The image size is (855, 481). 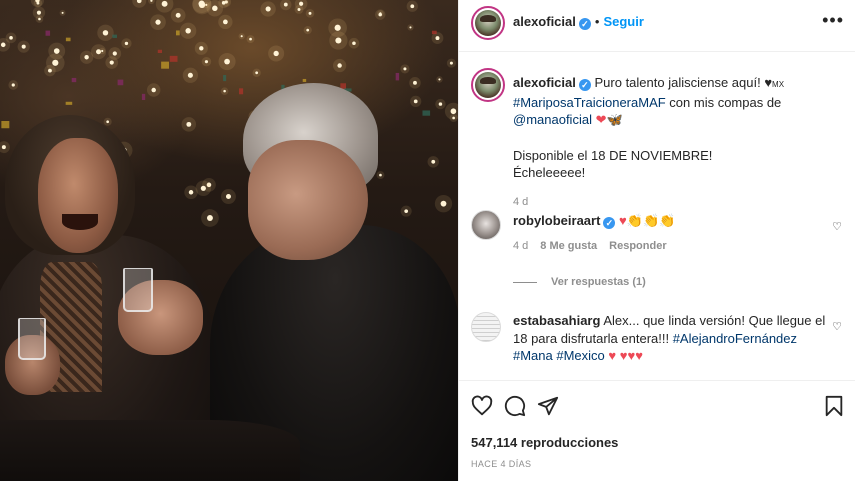 What do you see at coordinates (834, 406) in the screenshot?
I see `bookmark-icon` at bounding box center [834, 406].